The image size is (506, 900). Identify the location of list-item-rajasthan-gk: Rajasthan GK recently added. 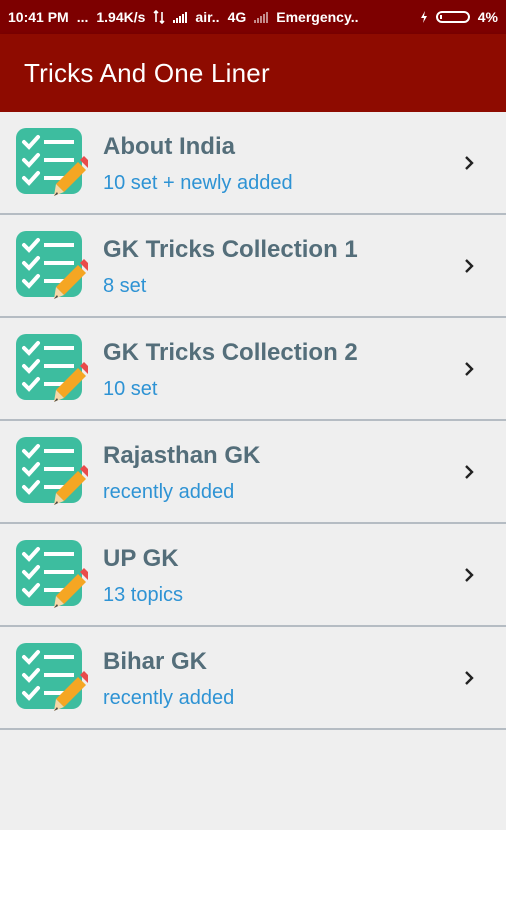
(253, 472).